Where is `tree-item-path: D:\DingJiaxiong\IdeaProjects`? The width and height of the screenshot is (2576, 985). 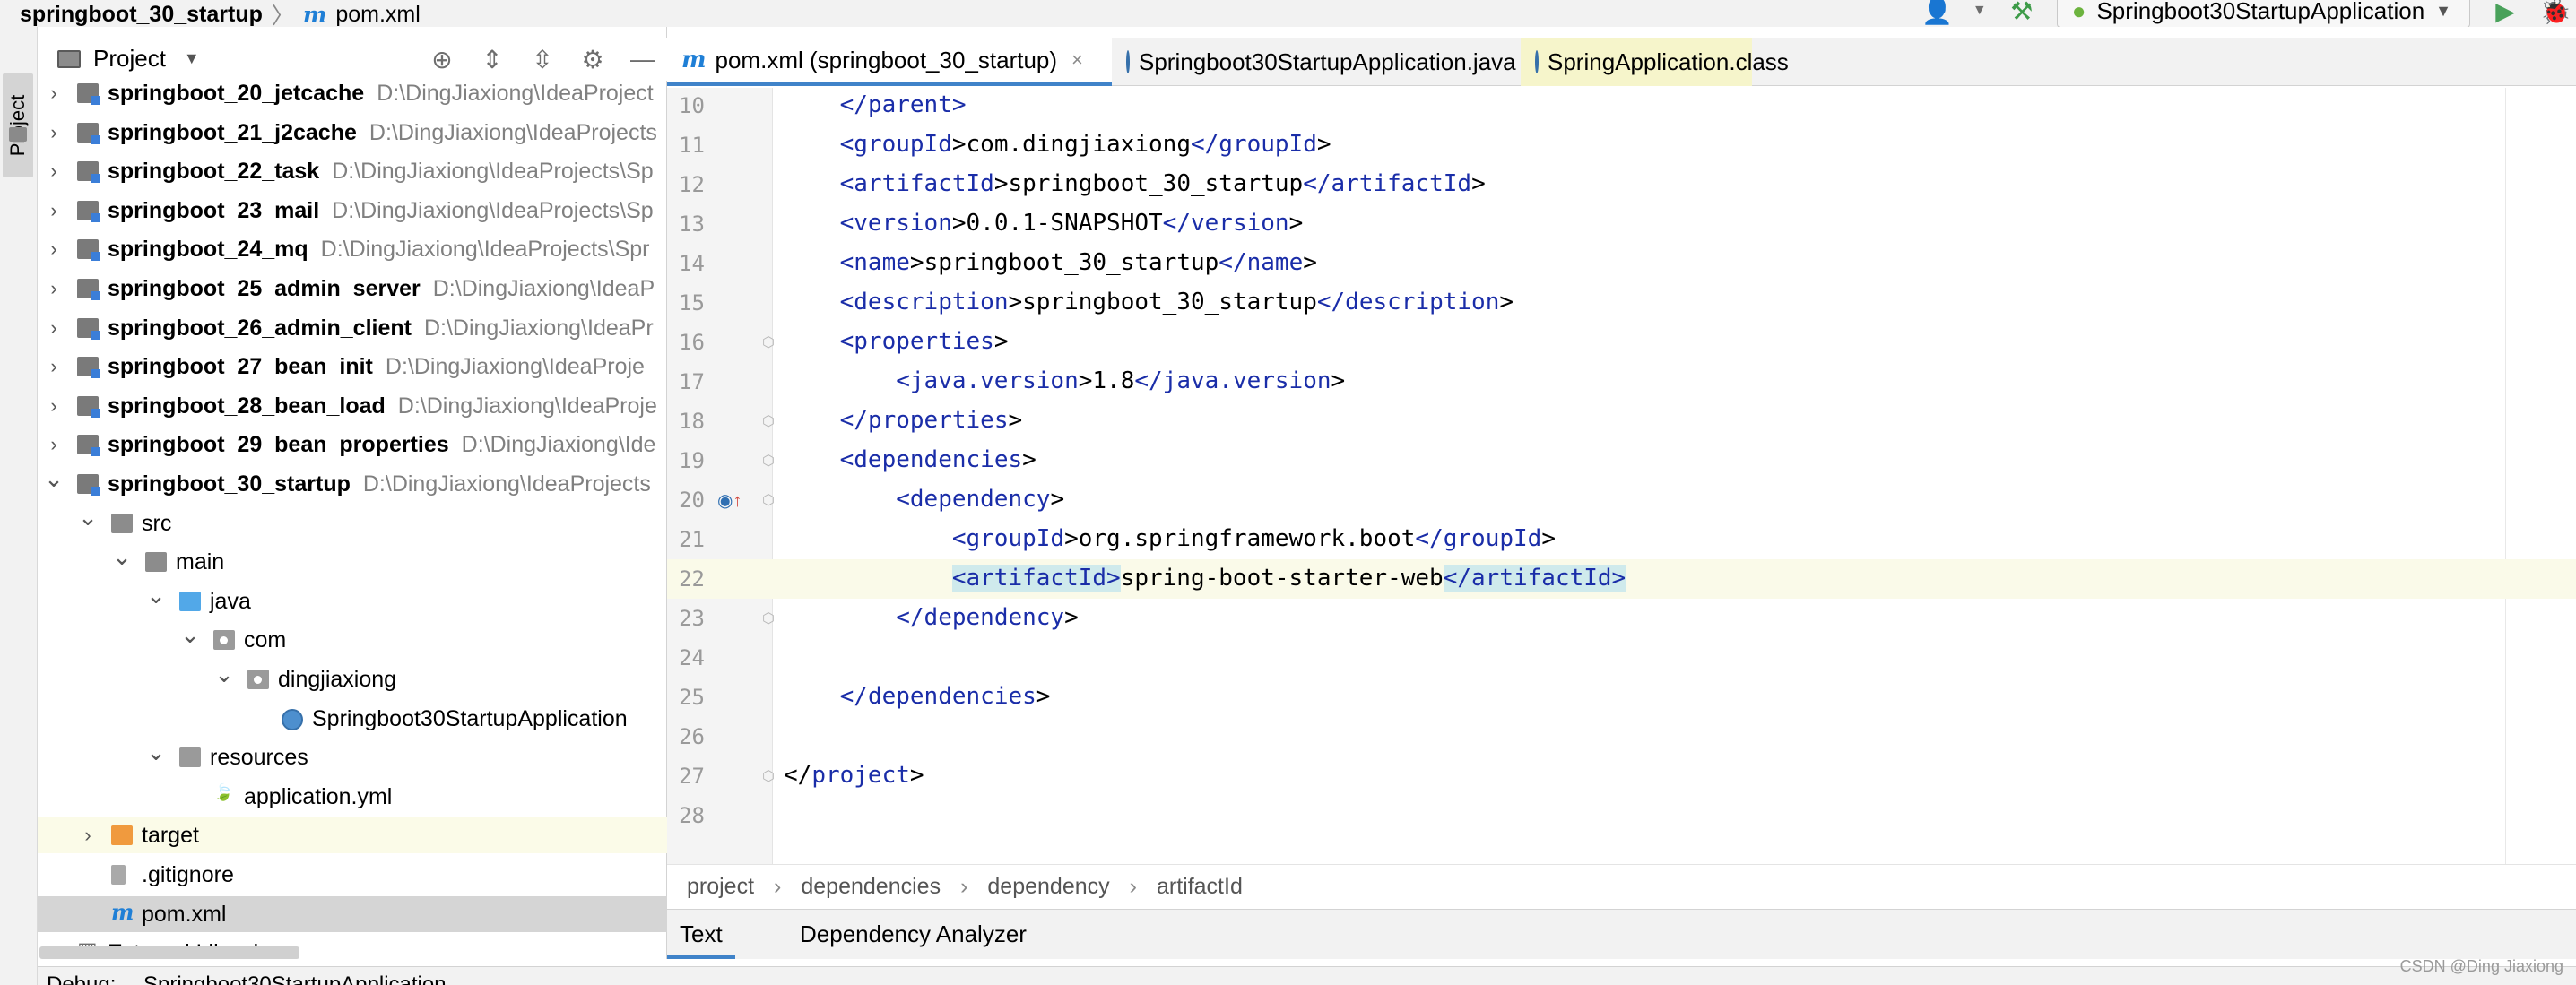
tree-item-path: D:\DingJiaxiong\IdeaProjects is located at coordinates (513, 132).